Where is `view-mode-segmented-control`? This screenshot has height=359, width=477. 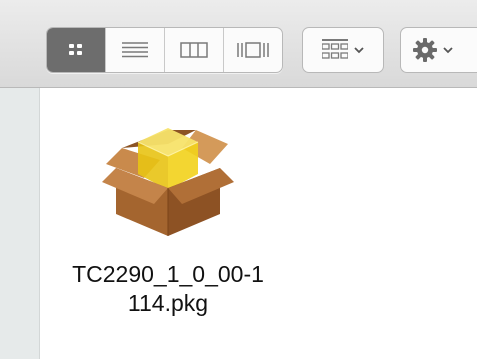
view-mode-segmented-control is located at coordinates (164, 50).